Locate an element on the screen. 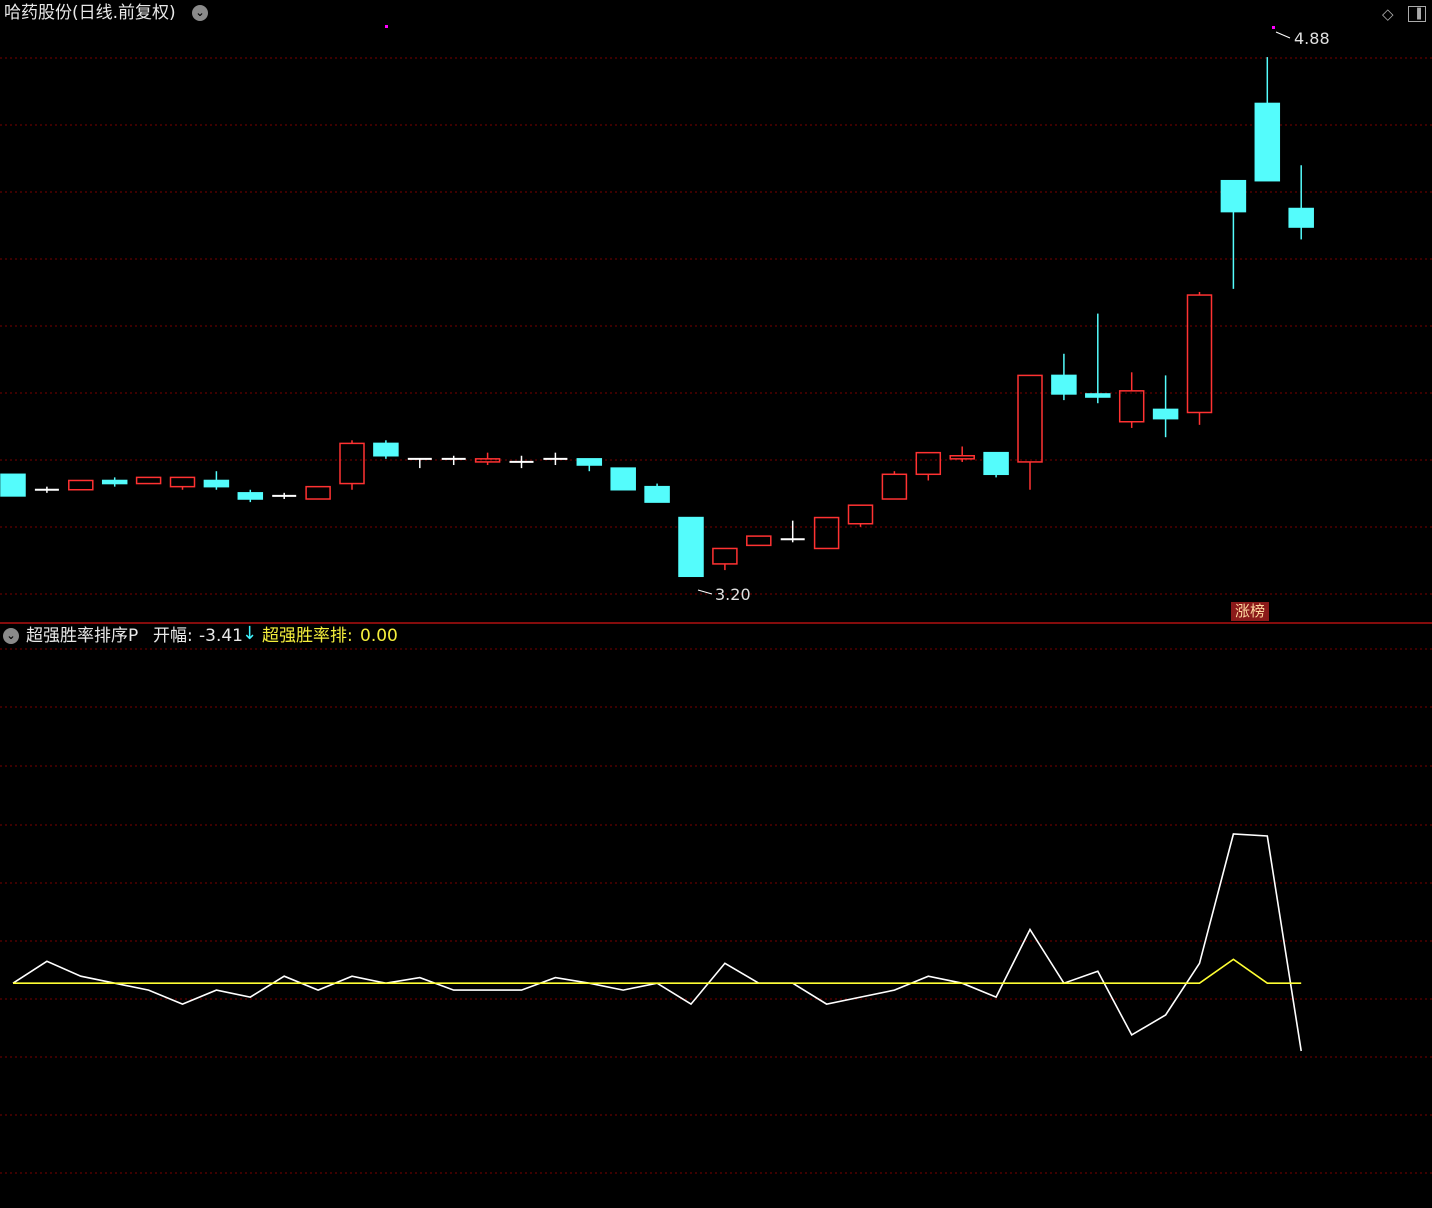 The width and height of the screenshot is (1432, 1208). indicator-line2-value: 0.00 is located at coordinates (379, 636).